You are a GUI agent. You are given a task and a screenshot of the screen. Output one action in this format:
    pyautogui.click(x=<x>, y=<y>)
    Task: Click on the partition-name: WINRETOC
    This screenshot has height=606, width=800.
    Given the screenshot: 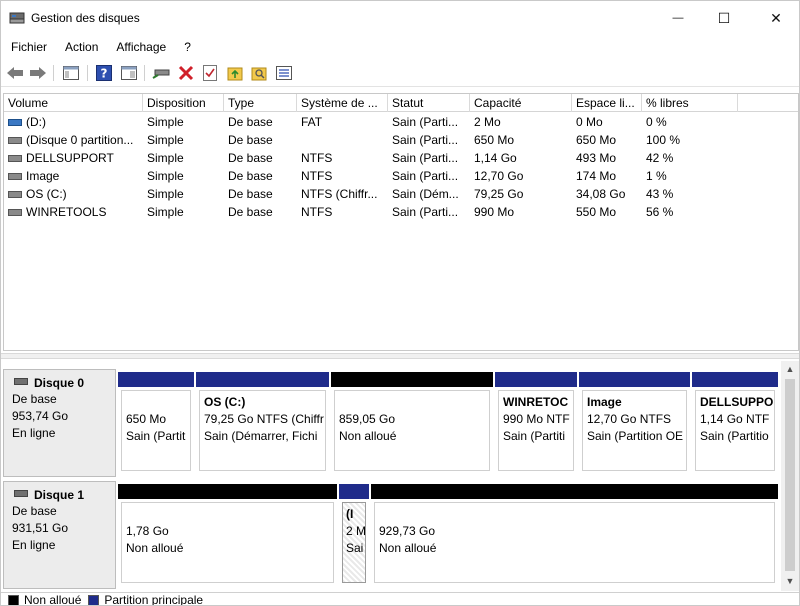 What is the action you would take?
    pyautogui.click(x=536, y=402)
    